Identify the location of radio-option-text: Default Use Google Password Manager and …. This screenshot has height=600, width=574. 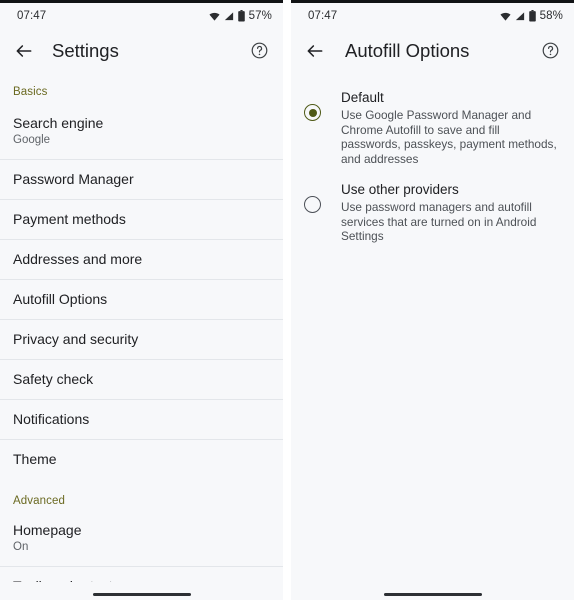
(450, 127).